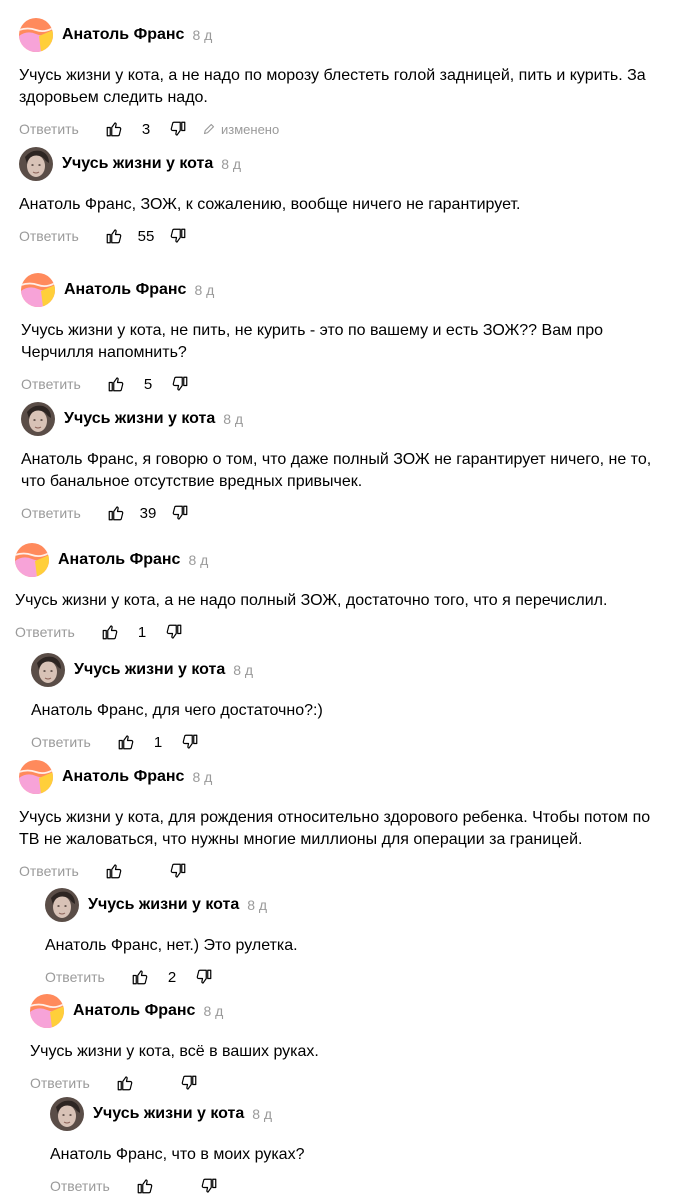 The height and width of the screenshot is (1200, 678). What do you see at coordinates (172, 977) in the screenshot?
I see `like-count: 2` at bounding box center [172, 977].